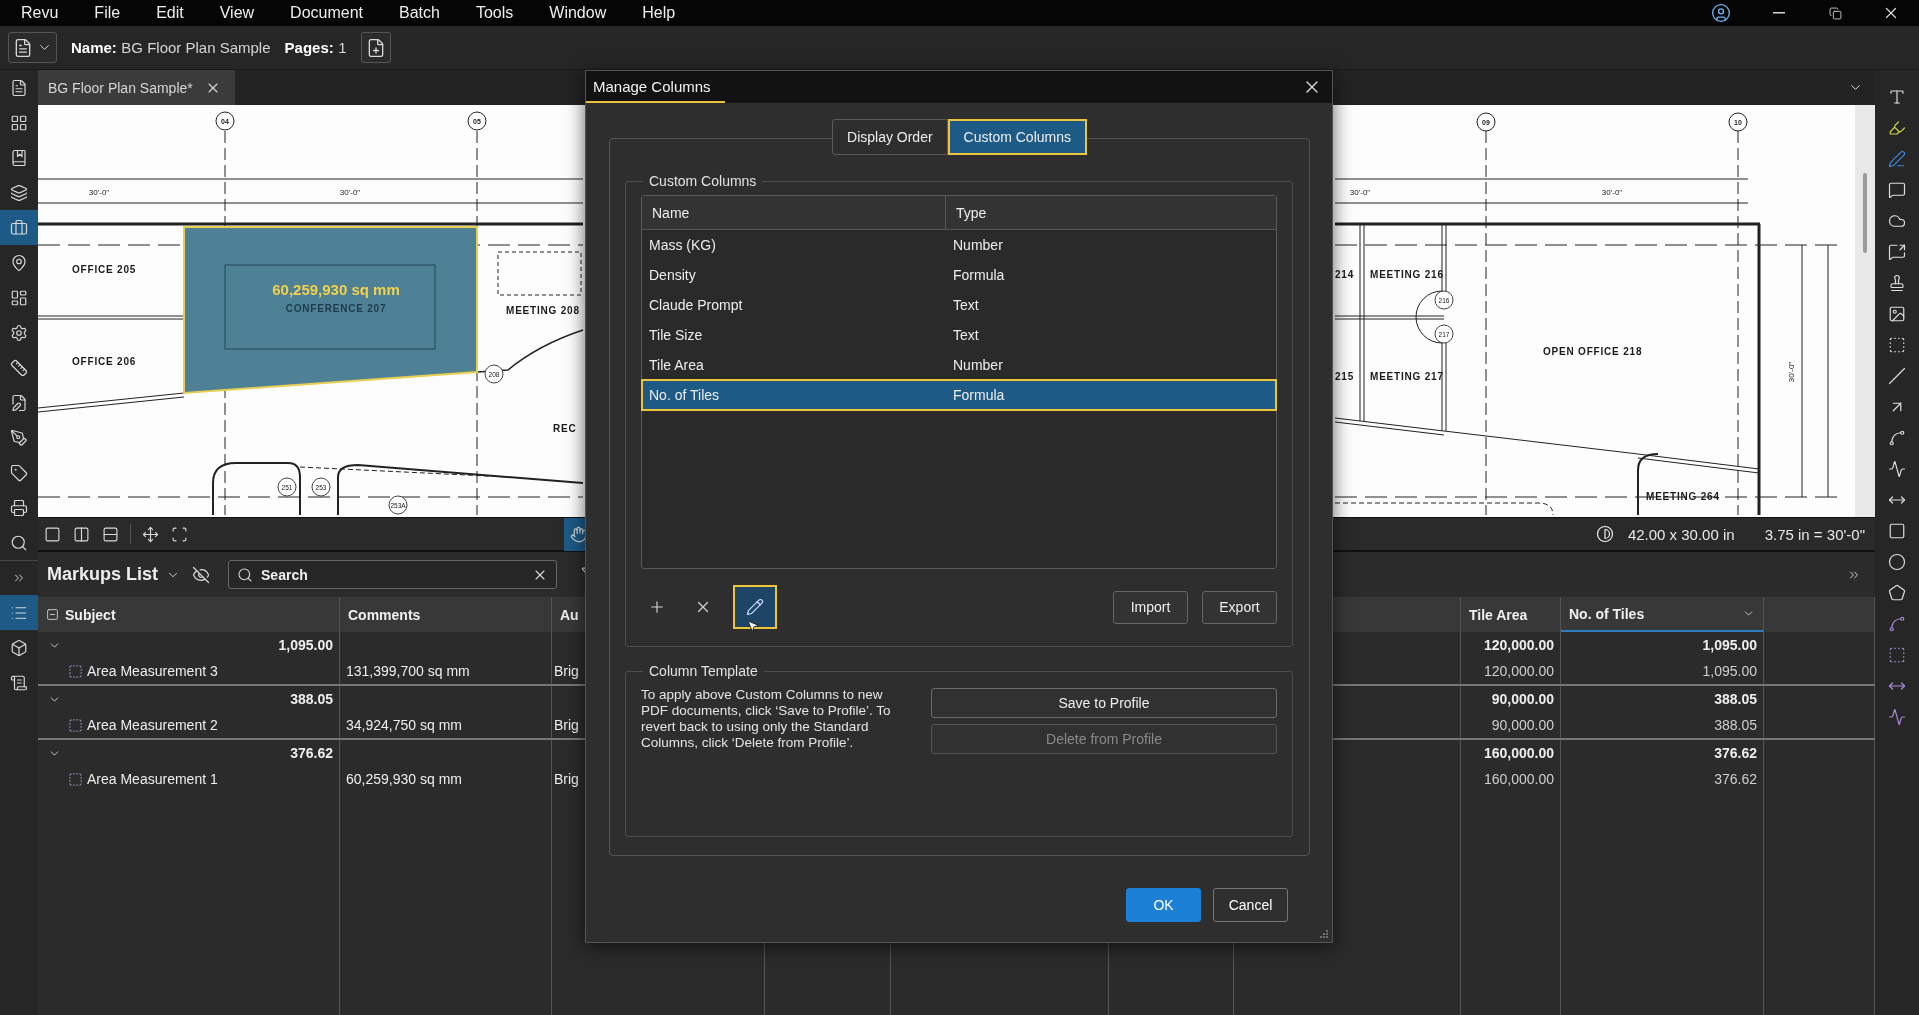  Describe the element at coordinates (94, 47) in the screenshot. I see `name-label: Name:` at that location.